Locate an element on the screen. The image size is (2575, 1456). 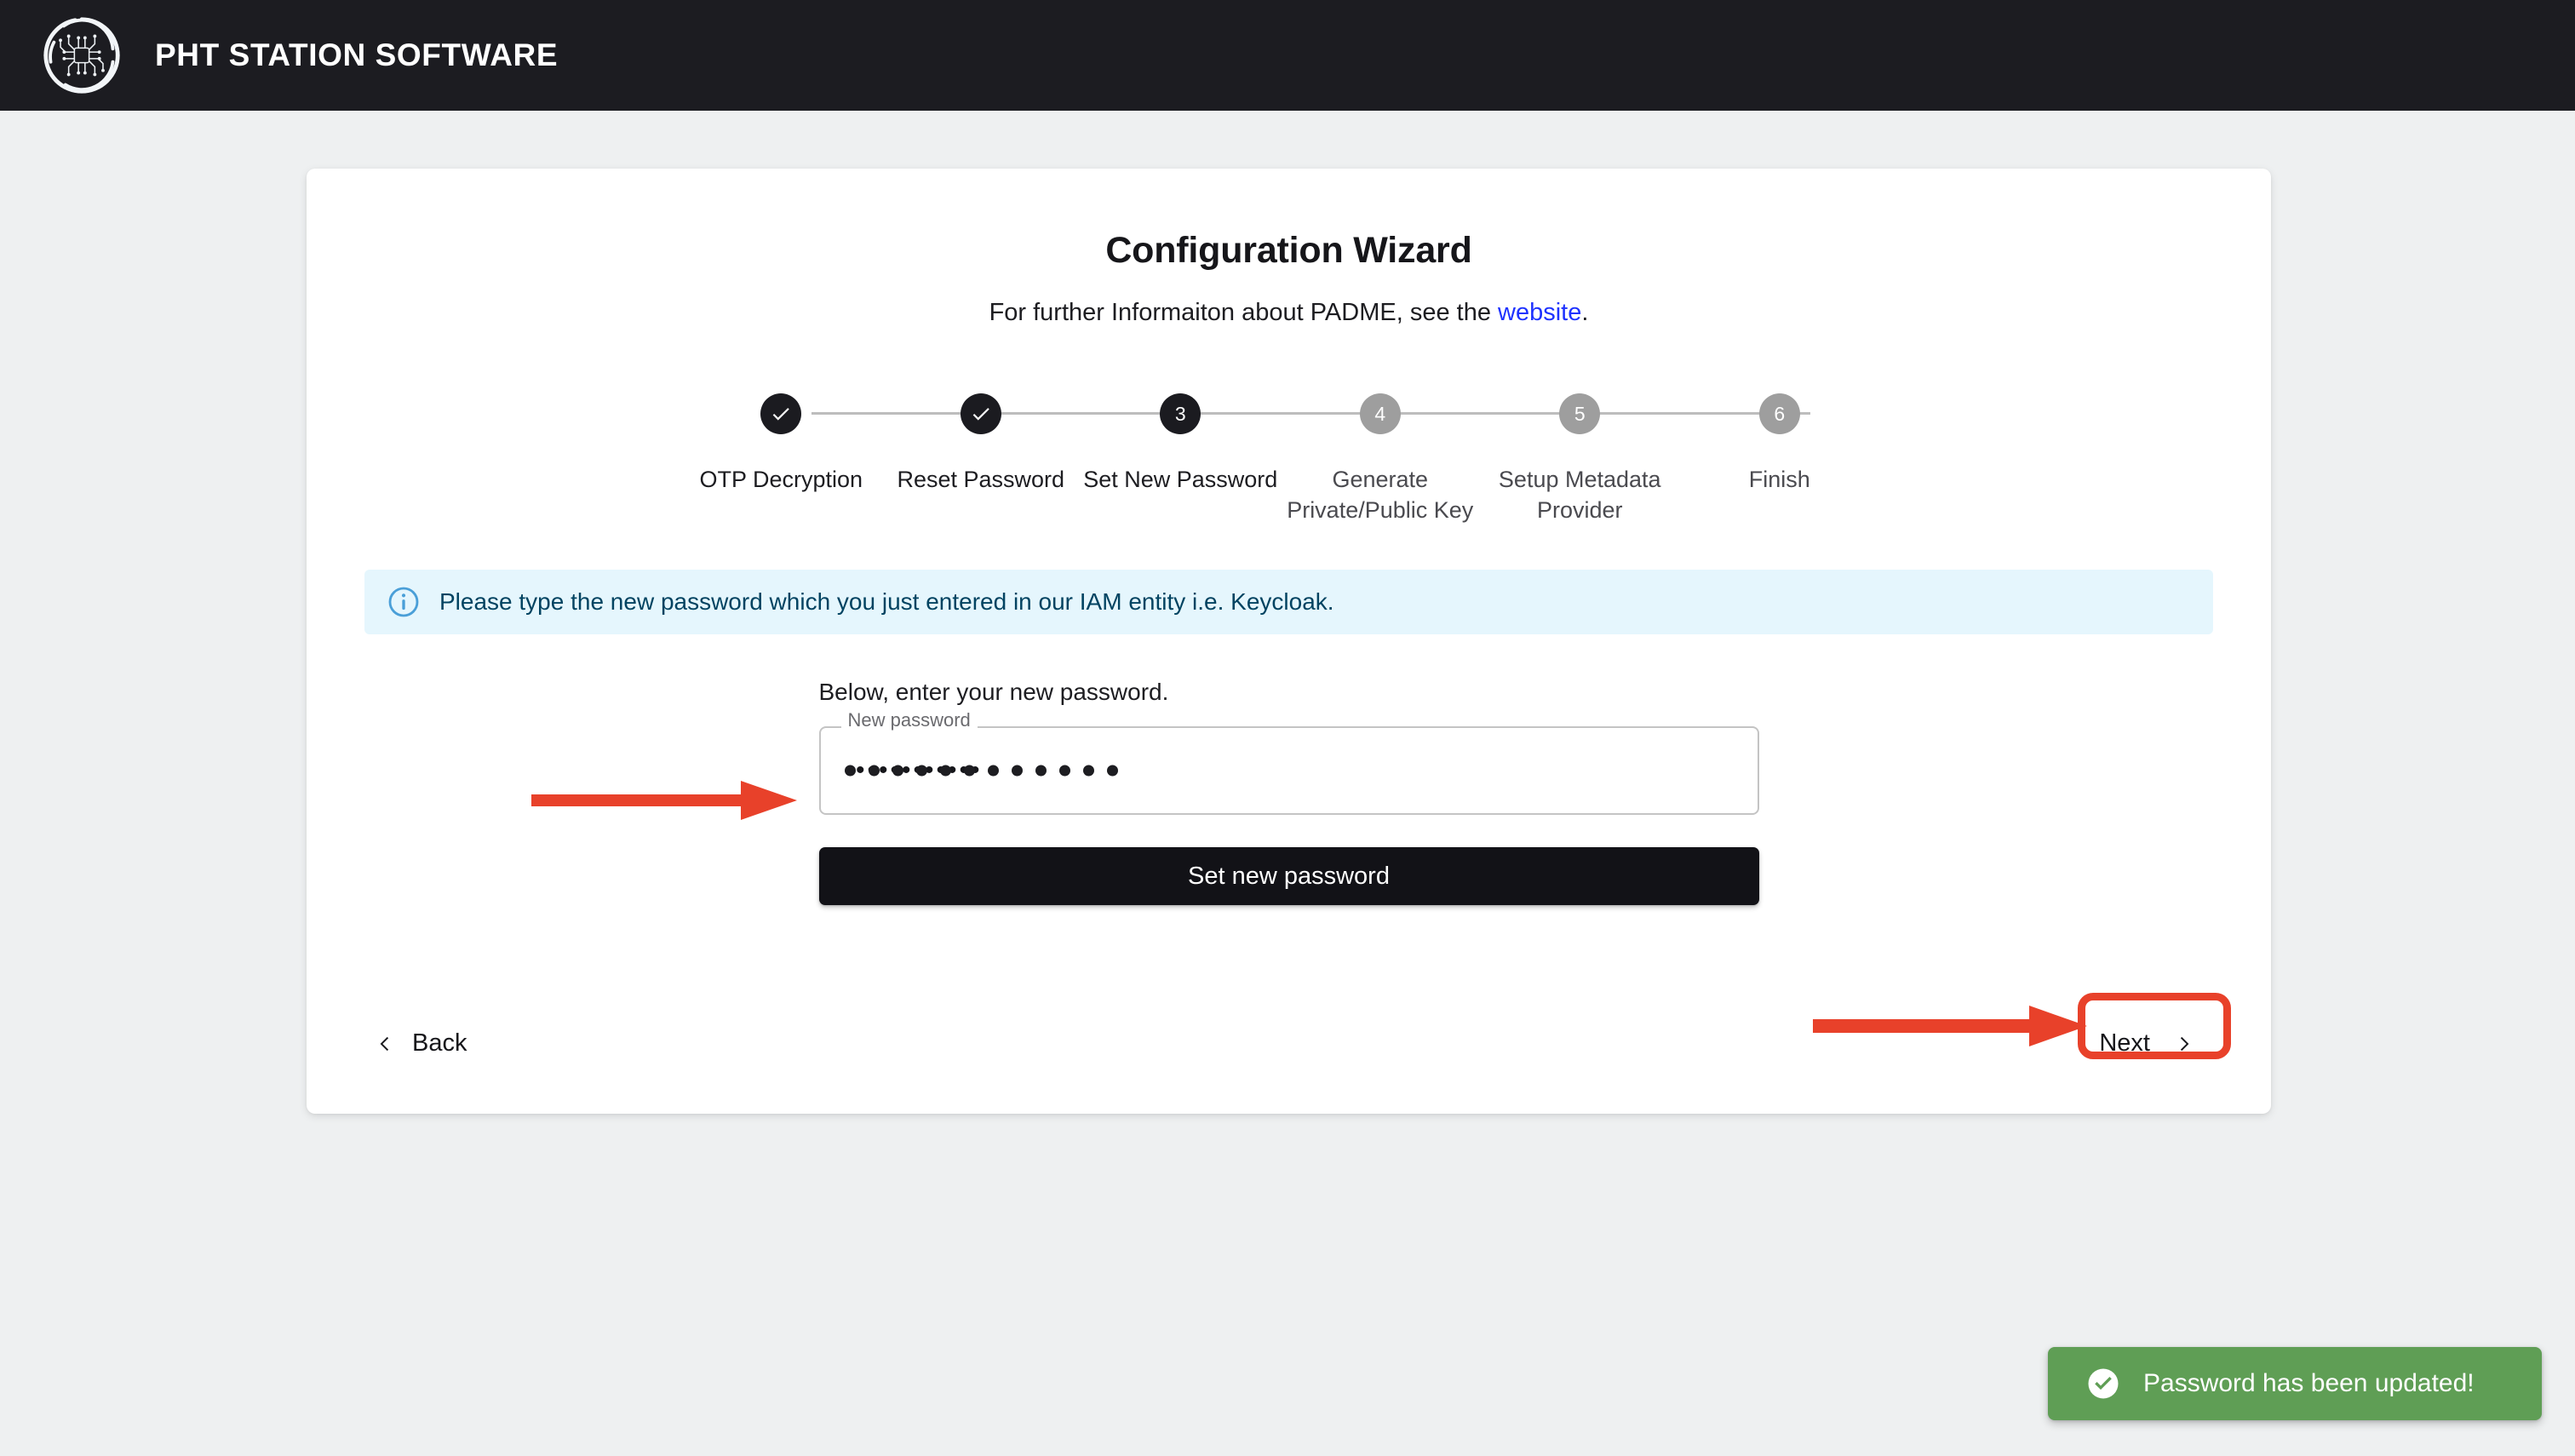
website-link: website is located at coordinates (1539, 312).